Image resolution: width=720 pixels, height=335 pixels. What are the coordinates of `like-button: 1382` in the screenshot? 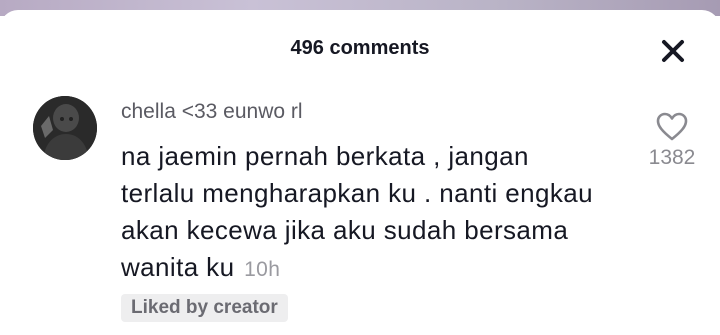 It's located at (672, 141).